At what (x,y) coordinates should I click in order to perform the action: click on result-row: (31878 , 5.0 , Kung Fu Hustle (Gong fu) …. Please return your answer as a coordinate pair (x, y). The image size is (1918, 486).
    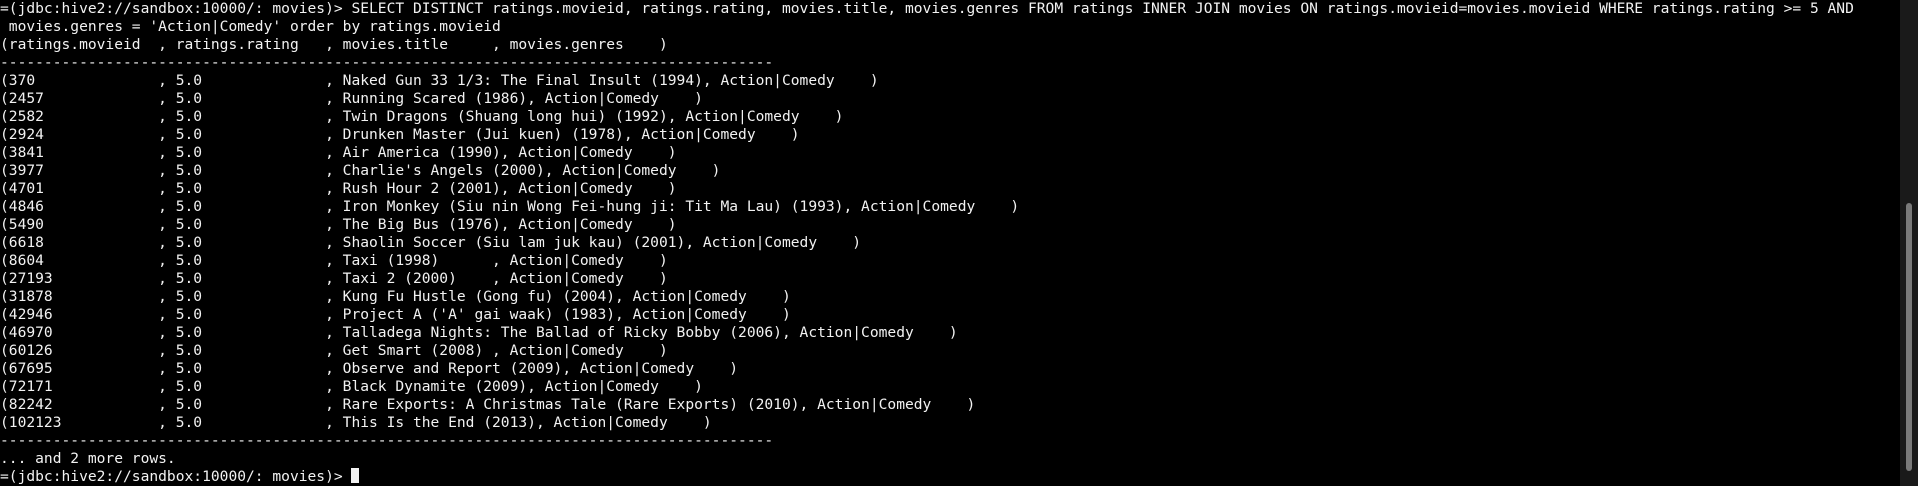
    Looking at the image, I should click on (395, 296).